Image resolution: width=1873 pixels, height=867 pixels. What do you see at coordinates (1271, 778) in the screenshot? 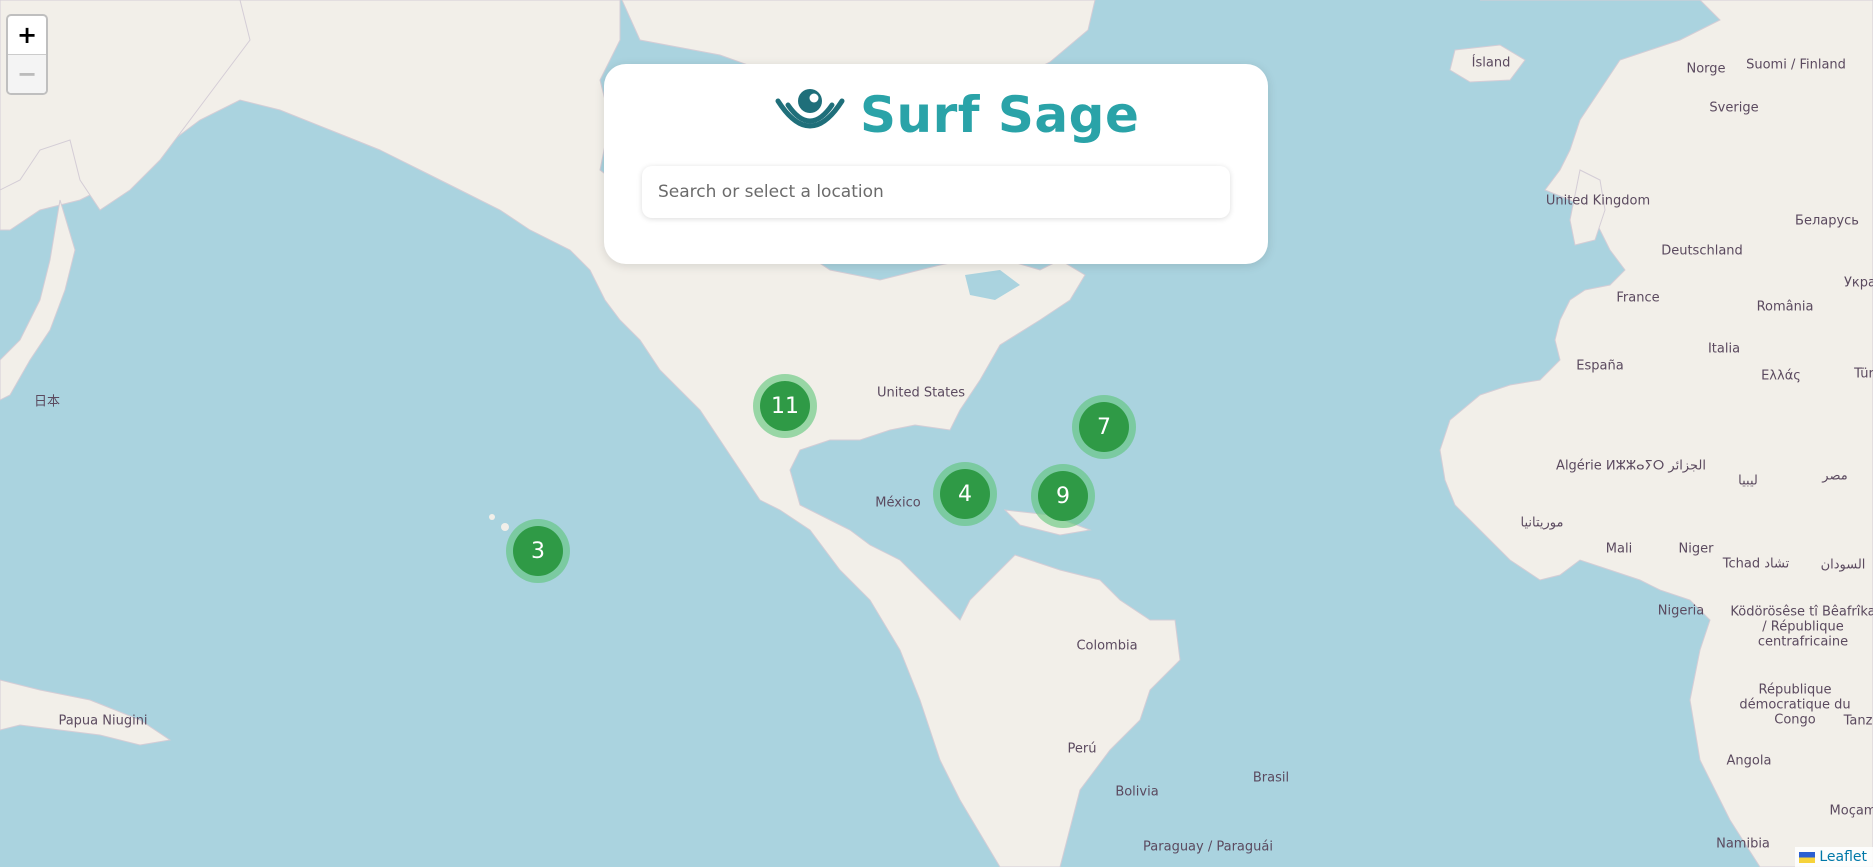
I see `place-label: Brasil` at bounding box center [1271, 778].